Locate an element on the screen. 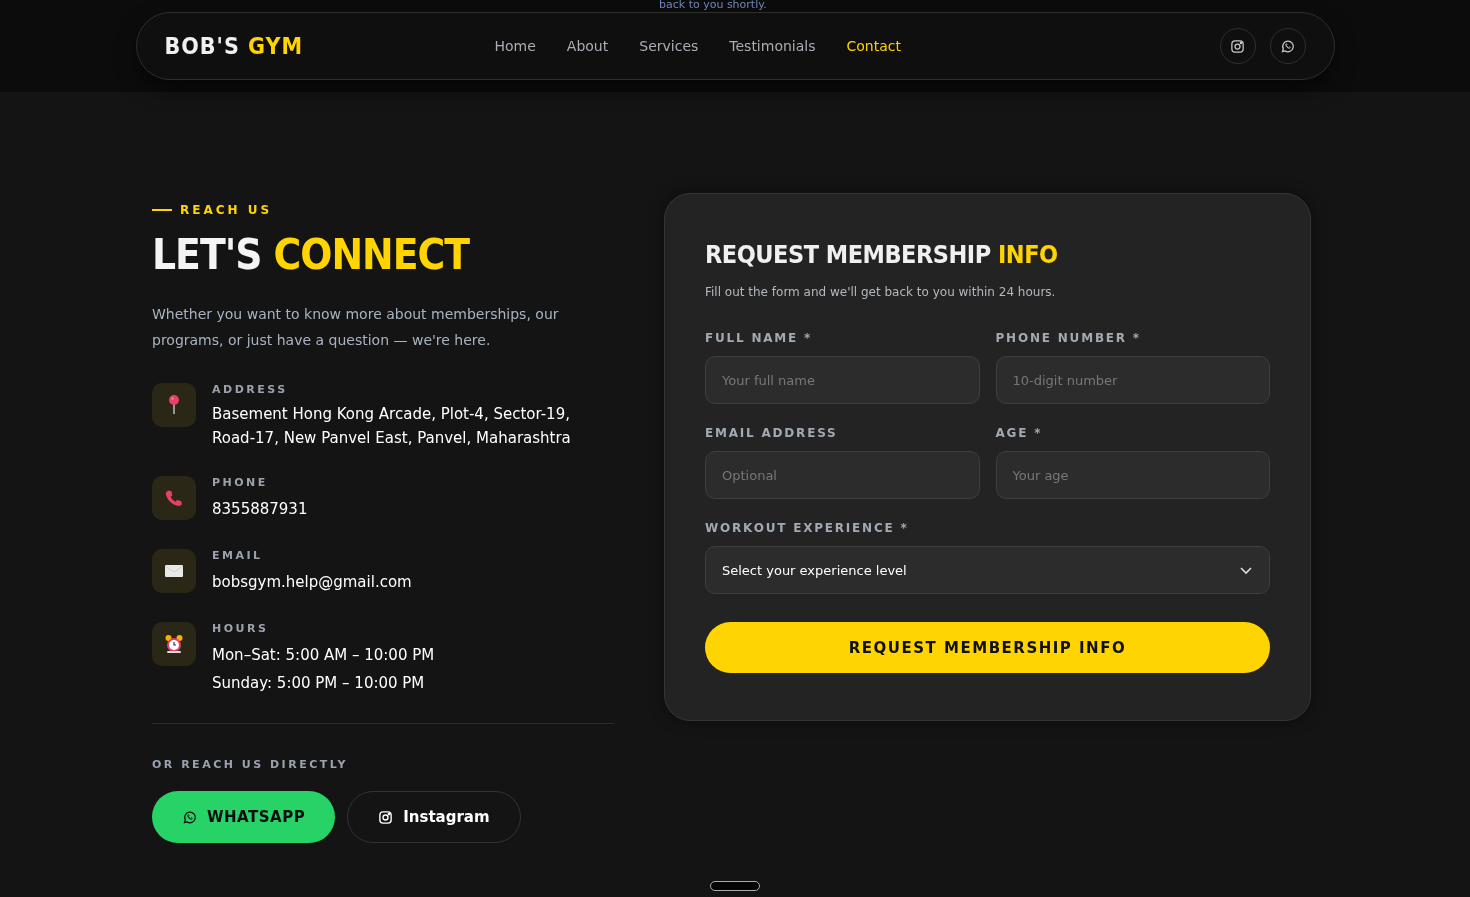  submit-button: REQUEST MEMBERSHIP INFO is located at coordinates (987, 647).